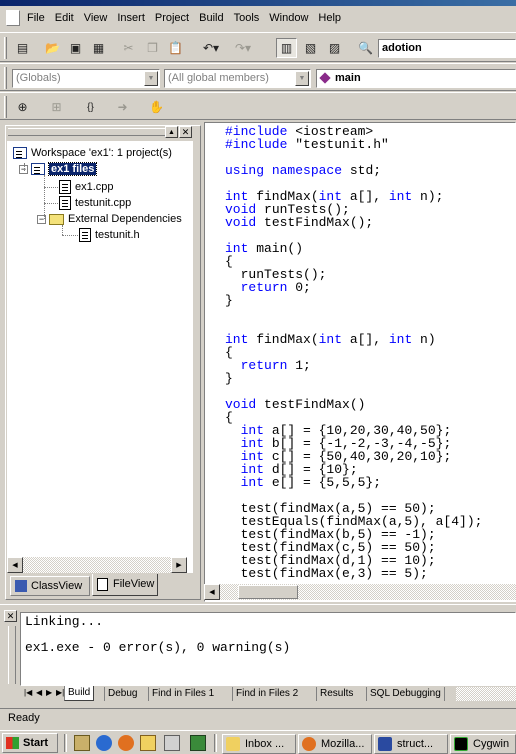  What do you see at coordinates (156, 107) in the screenshot?
I see `breakpoint-icon: ✋` at bounding box center [156, 107].